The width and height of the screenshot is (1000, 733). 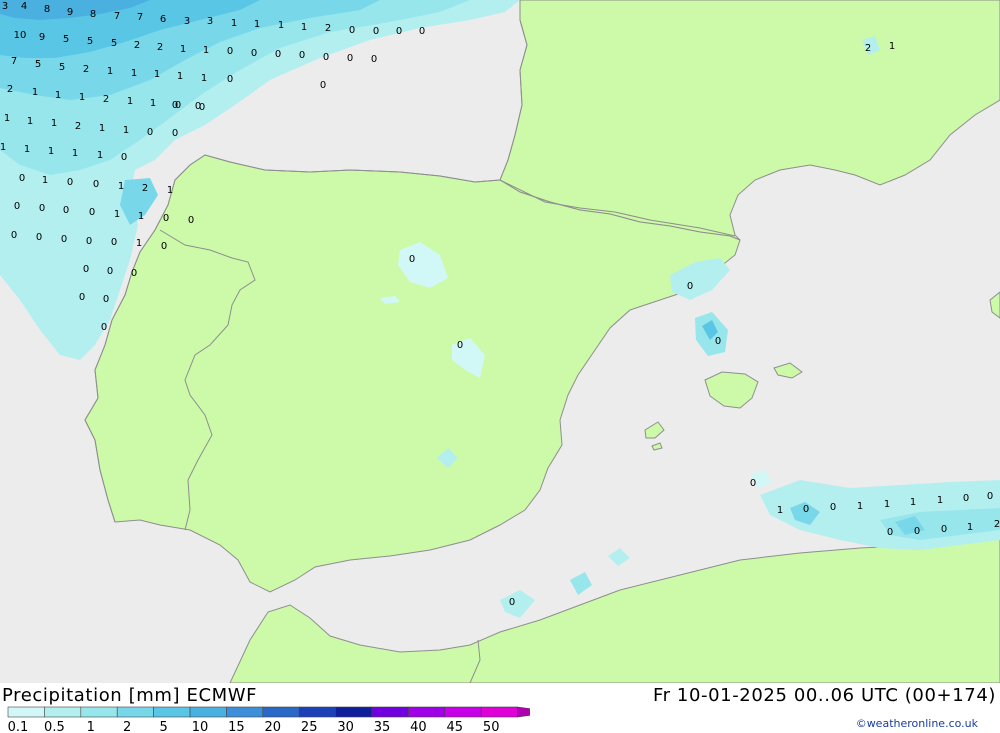 I want to click on precip-value-label: 4, so click(x=24, y=6).